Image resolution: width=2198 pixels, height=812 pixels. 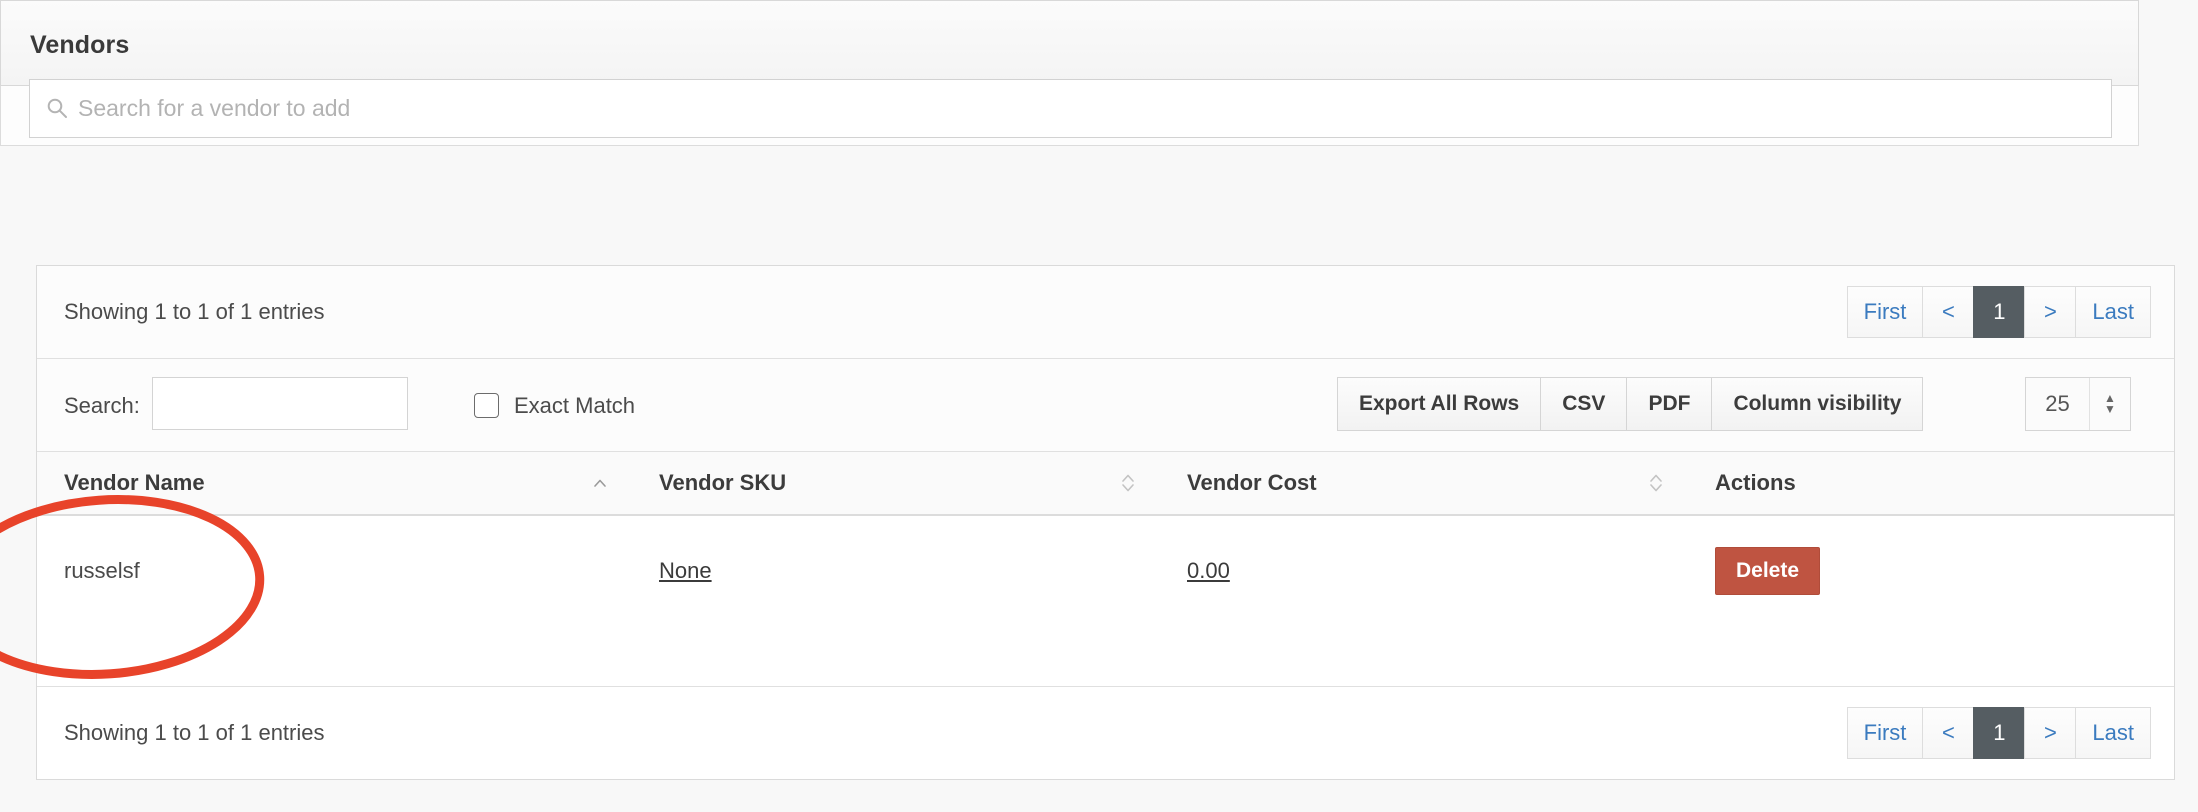 I want to click on column-header-vendor-cost: Vendor Cost, so click(x=1424, y=483).